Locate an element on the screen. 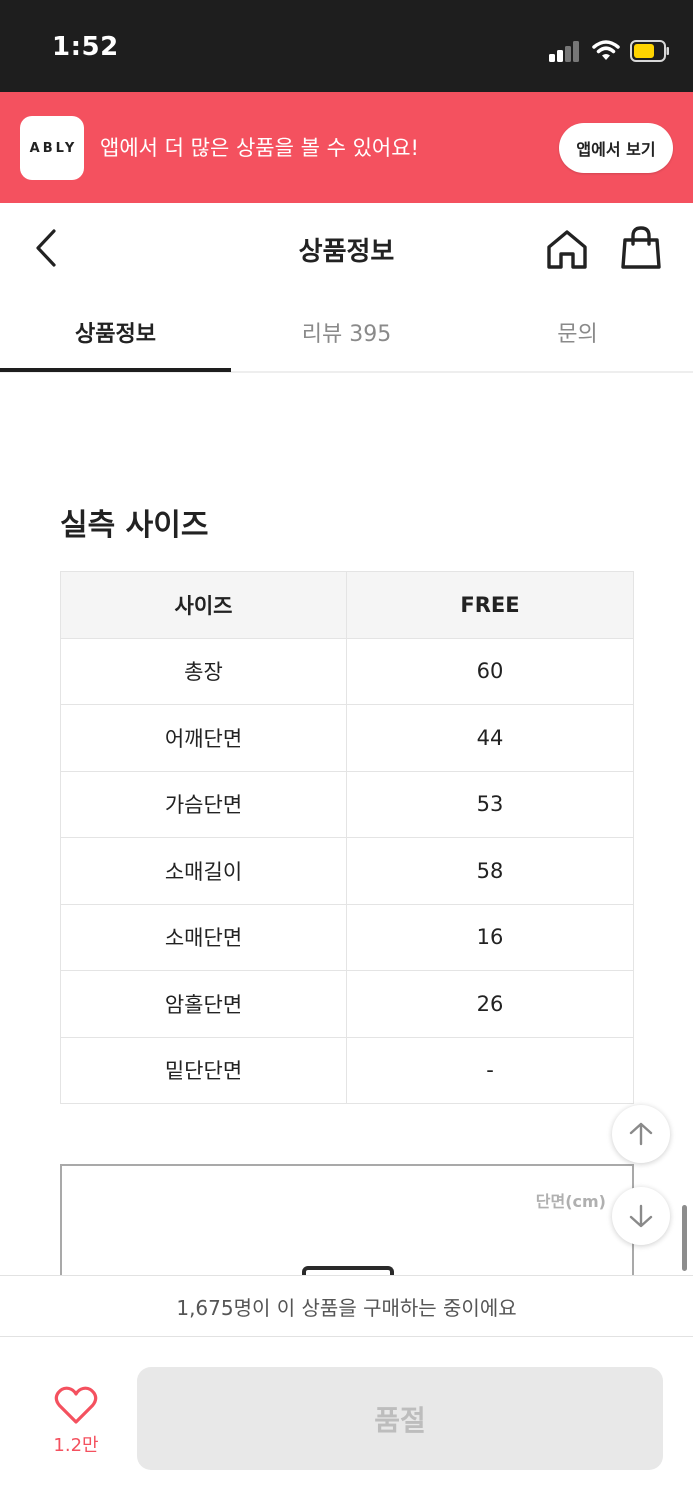 This screenshot has height=1500, width=693. scroll-down-button is located at coordinates (641, 1216).